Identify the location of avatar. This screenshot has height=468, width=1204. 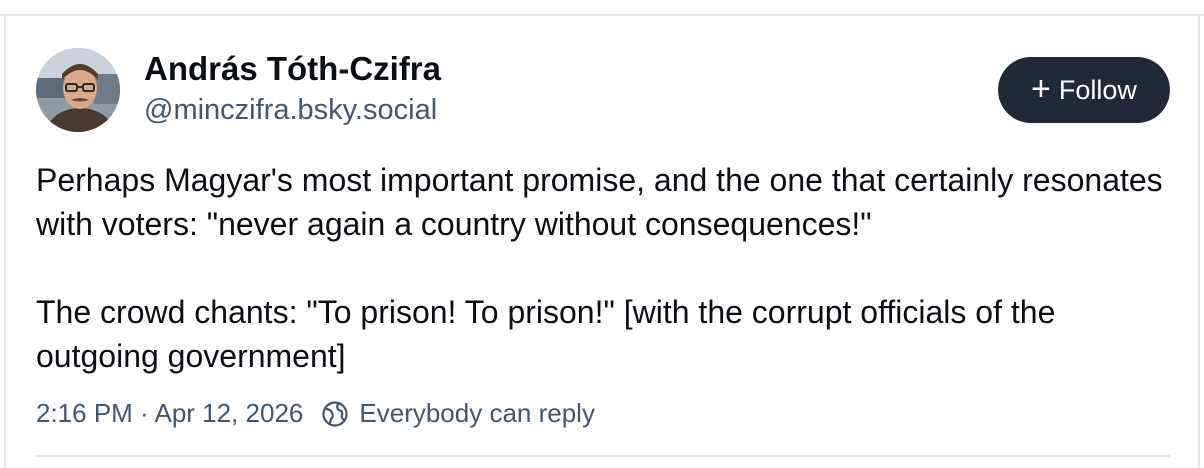
(78, 90).